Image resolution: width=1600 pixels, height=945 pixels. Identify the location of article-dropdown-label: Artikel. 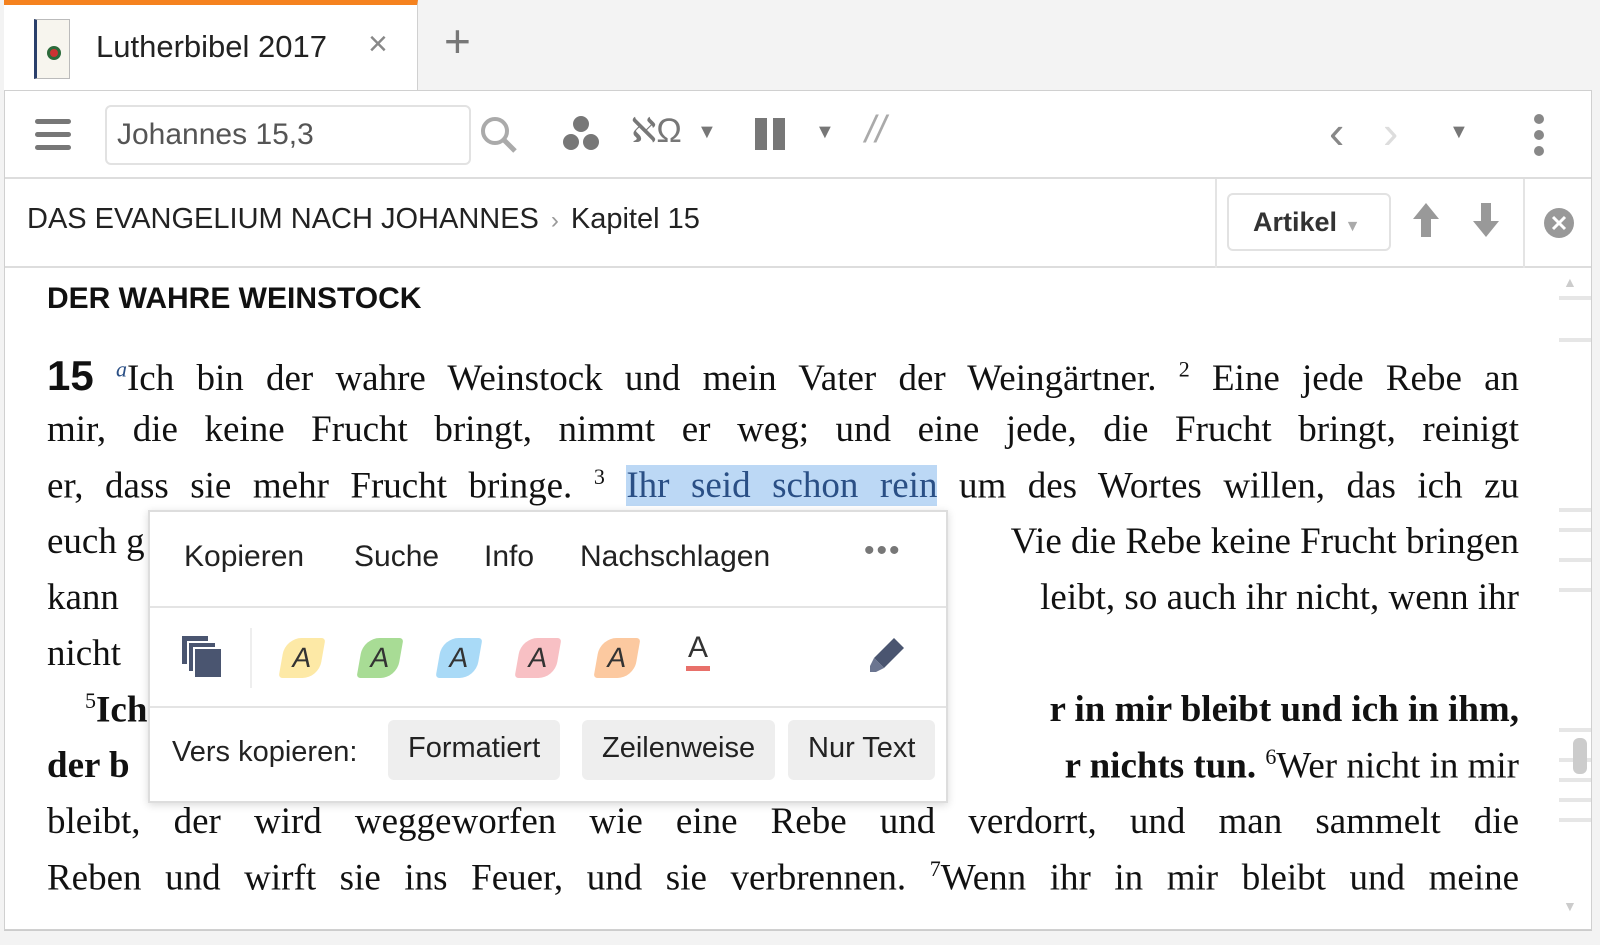
(1295, 222).